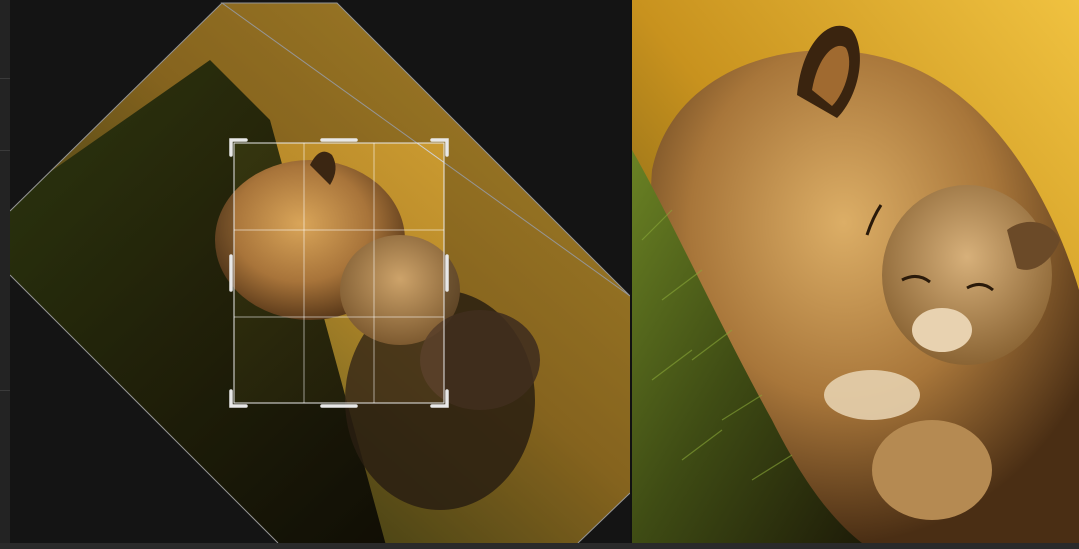 The width and height of the screenshot is (1079, 549). What do you see at coordinates (539, 546) in the screenshot?
I see `status-strip` at bounding box center [539, 546].